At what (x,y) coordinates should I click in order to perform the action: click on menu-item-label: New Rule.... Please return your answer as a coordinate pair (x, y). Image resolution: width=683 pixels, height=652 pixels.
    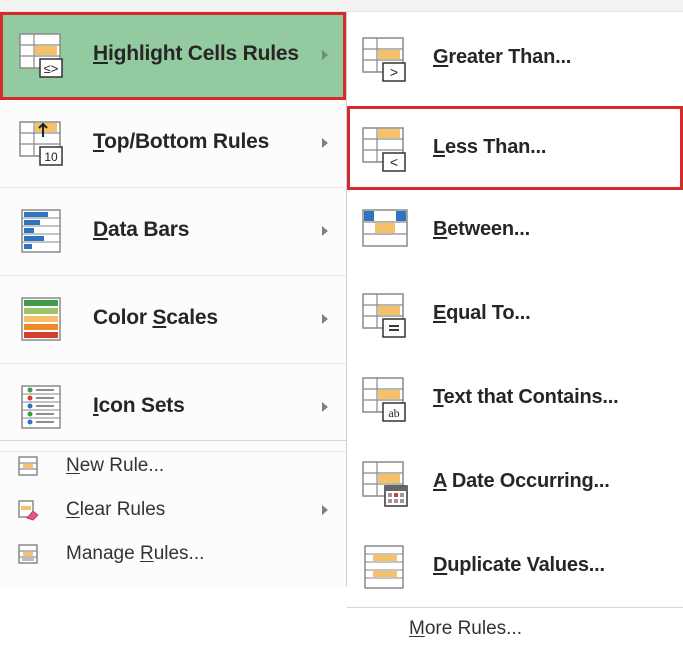
    Looking at the image, I should click on (115, 465).